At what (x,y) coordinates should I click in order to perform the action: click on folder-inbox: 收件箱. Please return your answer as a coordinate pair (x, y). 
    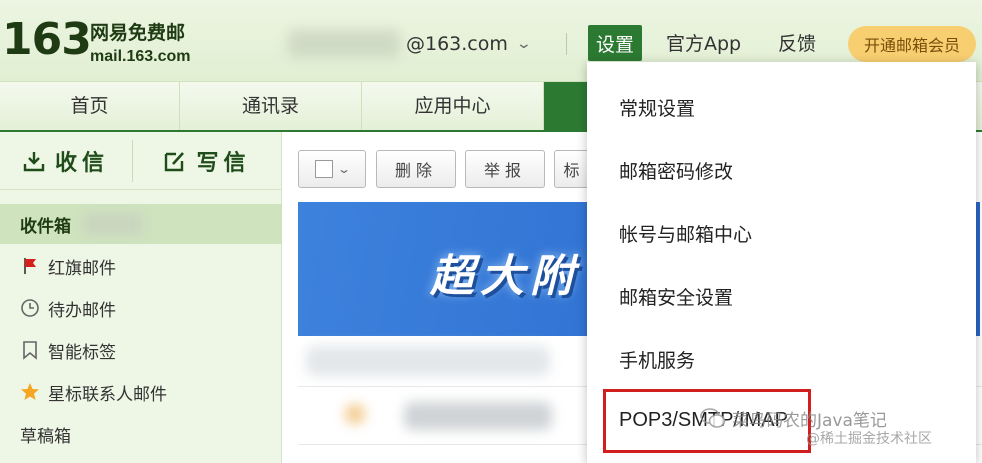
    Looking at the image, I should click on (141, 224).